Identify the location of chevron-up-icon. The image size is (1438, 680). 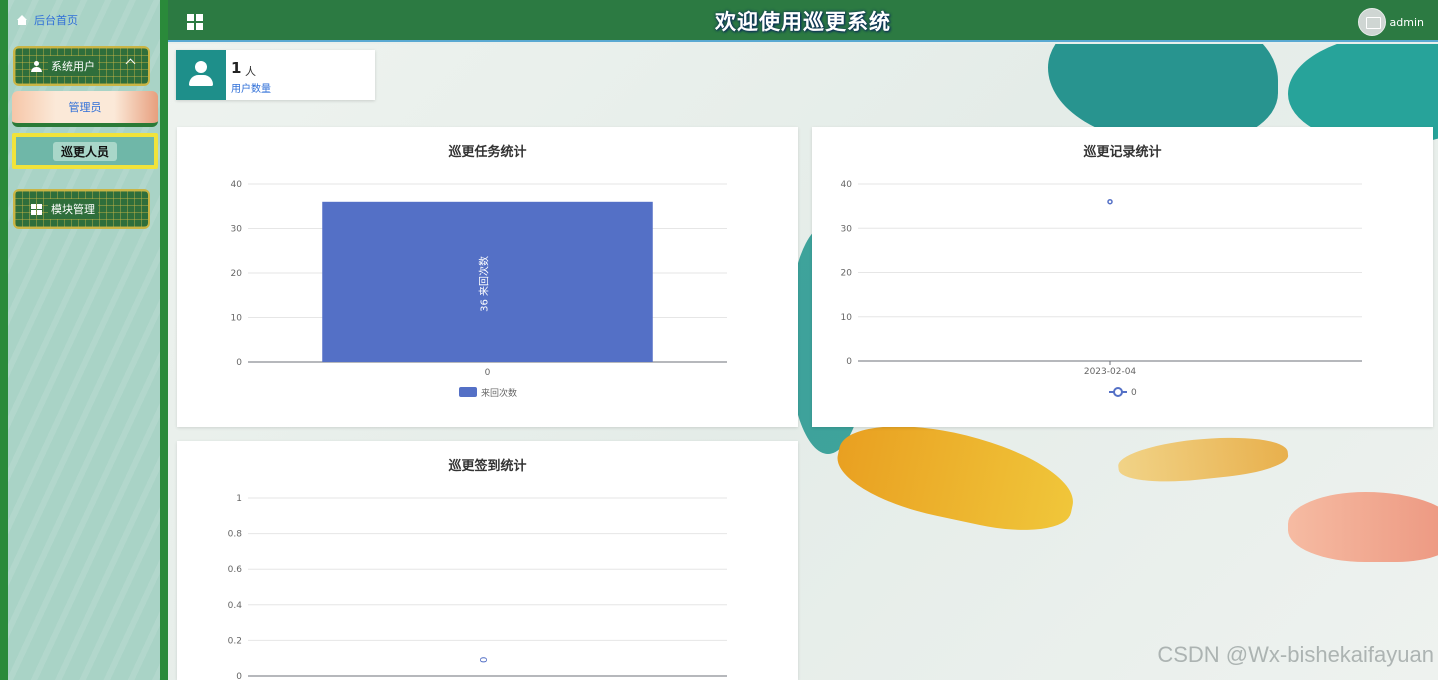
(130, 63).